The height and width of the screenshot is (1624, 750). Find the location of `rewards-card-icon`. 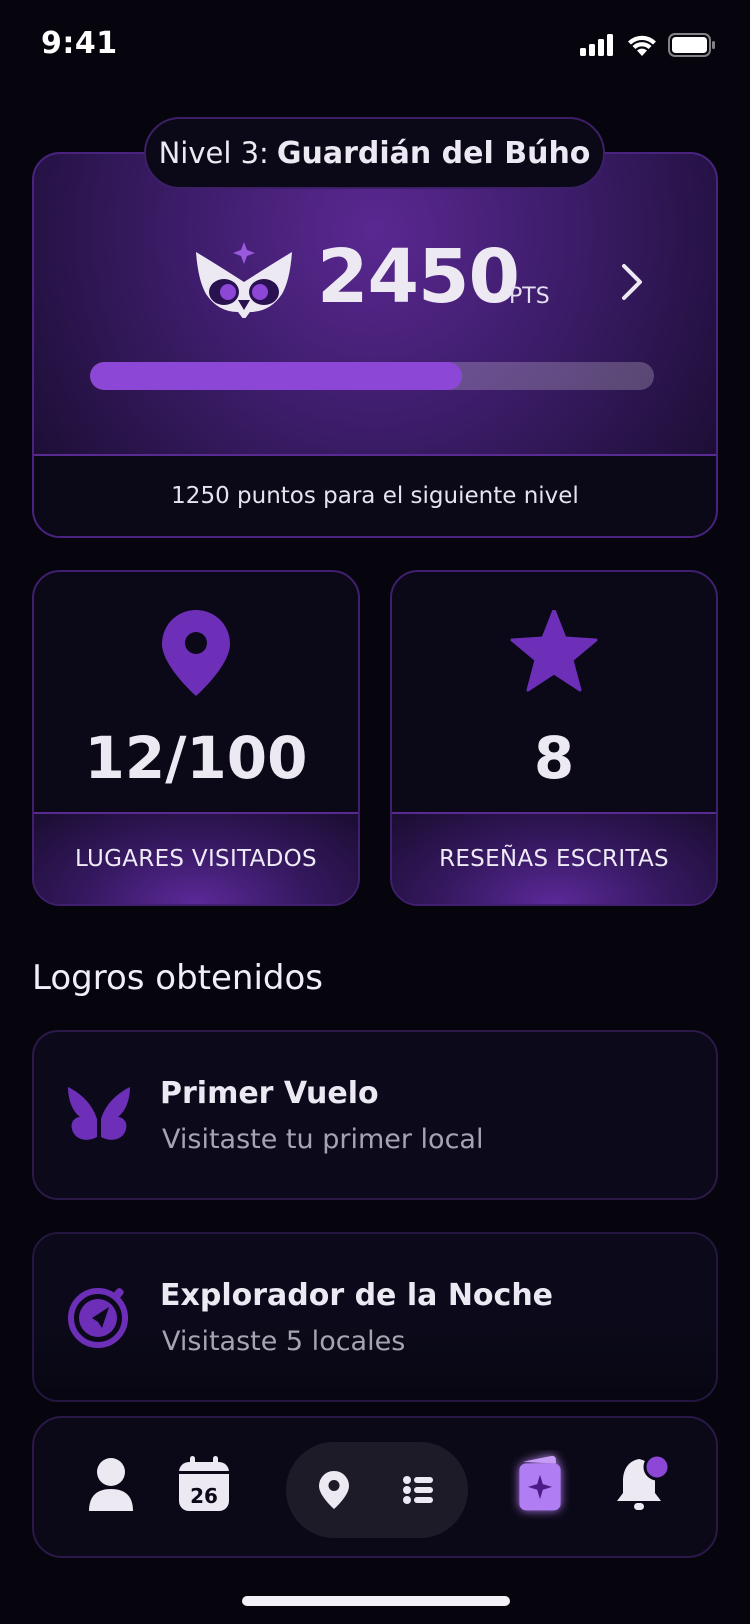

rewards-card-icon is located at coordinates (540, 1483).